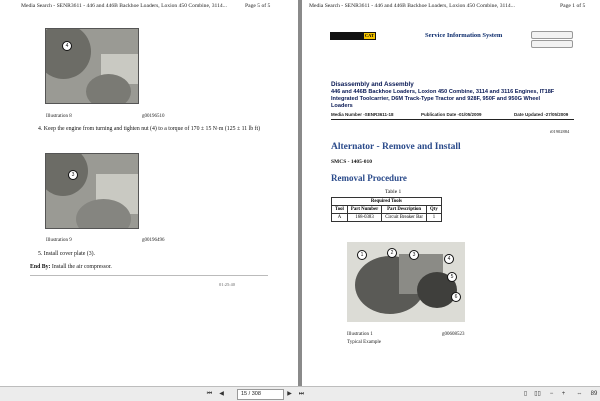 The height and width of the screenshot is (401, 600). What do you see at coordinates (452, 277) in the screenshot?
I see `callout-marker: 5` at bounding box center [452, 277].